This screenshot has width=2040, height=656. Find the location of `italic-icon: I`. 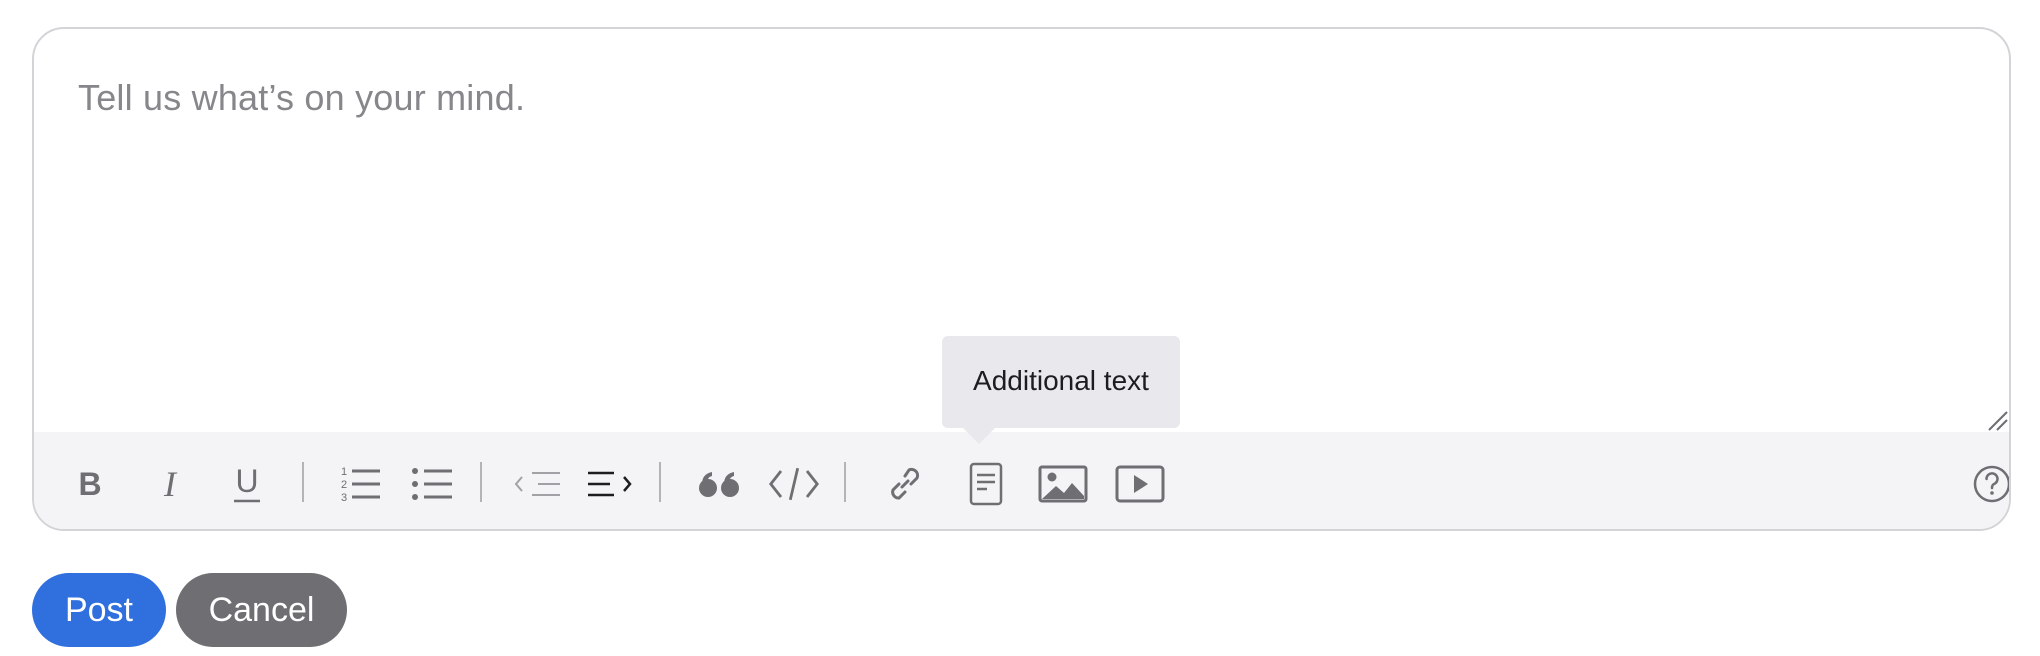

italic-icon: I is located at coordinates (170, 484).